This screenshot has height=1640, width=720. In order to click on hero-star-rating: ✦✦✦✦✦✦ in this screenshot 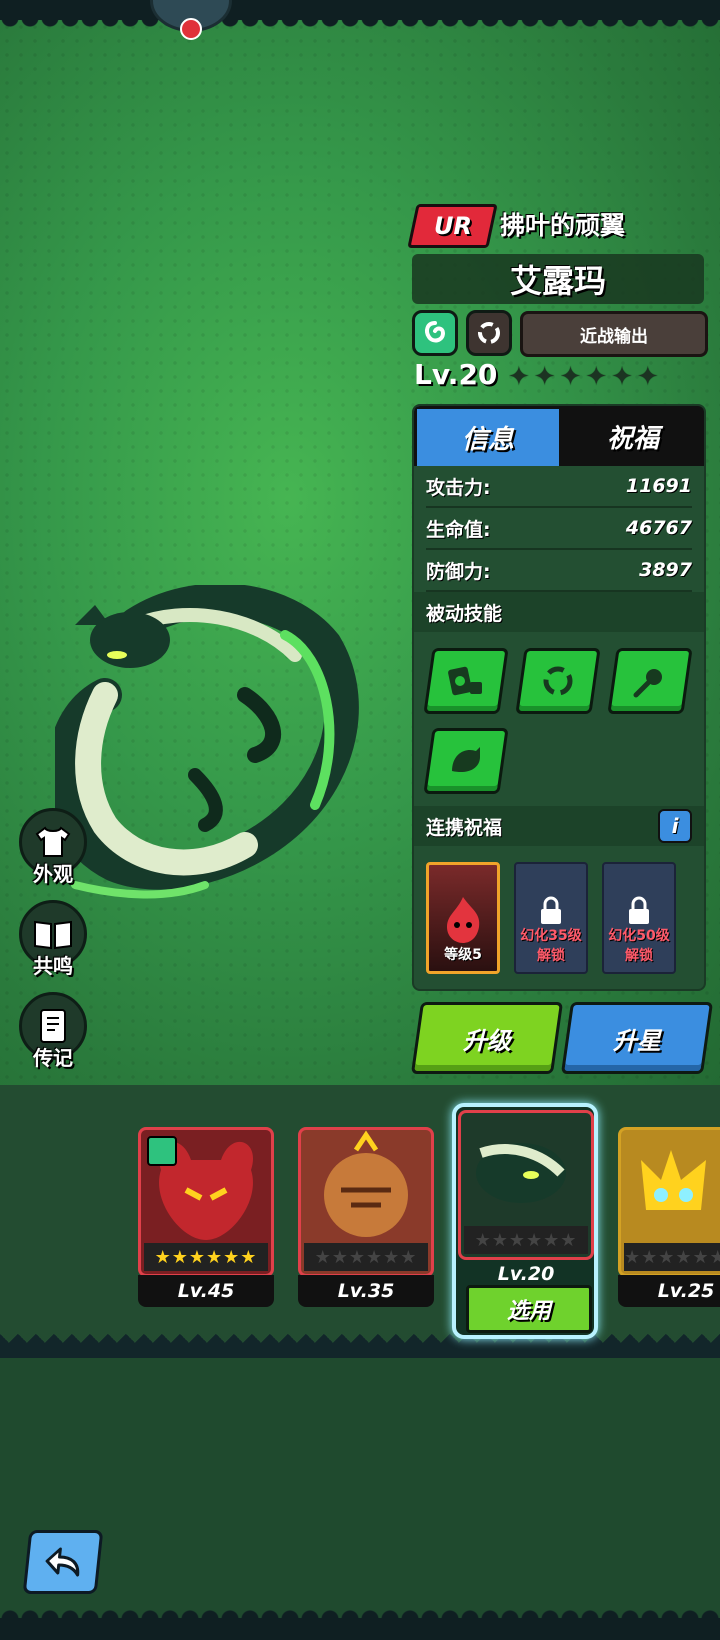, I will do `click(585, 377)`.